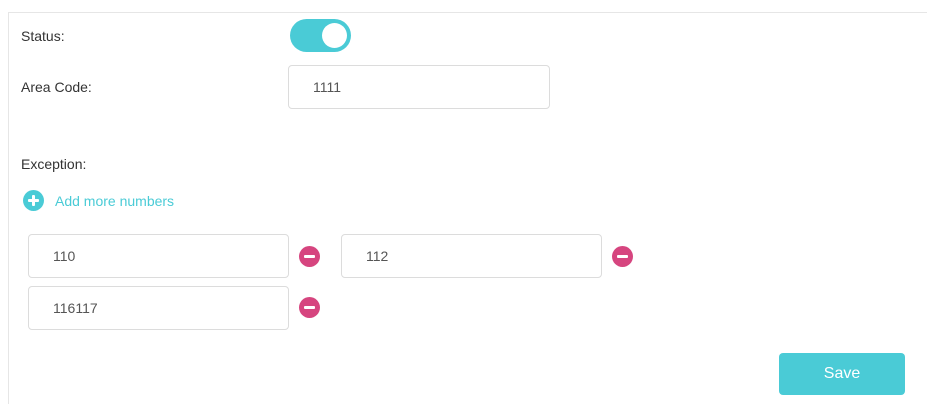 The width and height of the screenshot is (927, 404). Describe the element at coordinates (54, 164) in the screenshot. I see `exception-label: Exception:` at that location.